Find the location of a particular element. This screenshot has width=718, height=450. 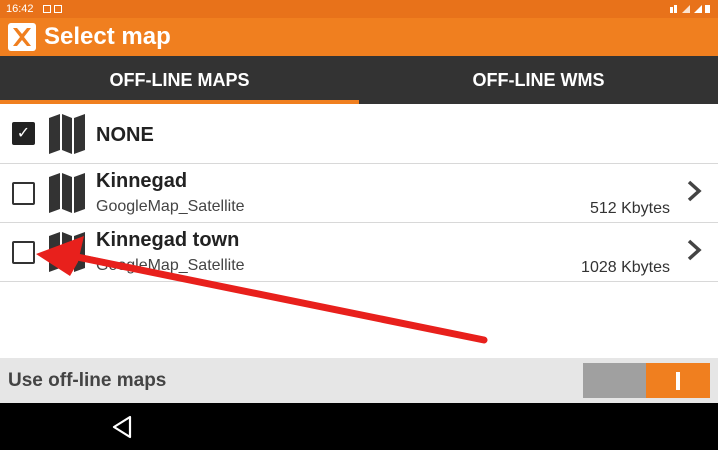

list-item-none: ✓ NONE is located at coordinates (359, 134).